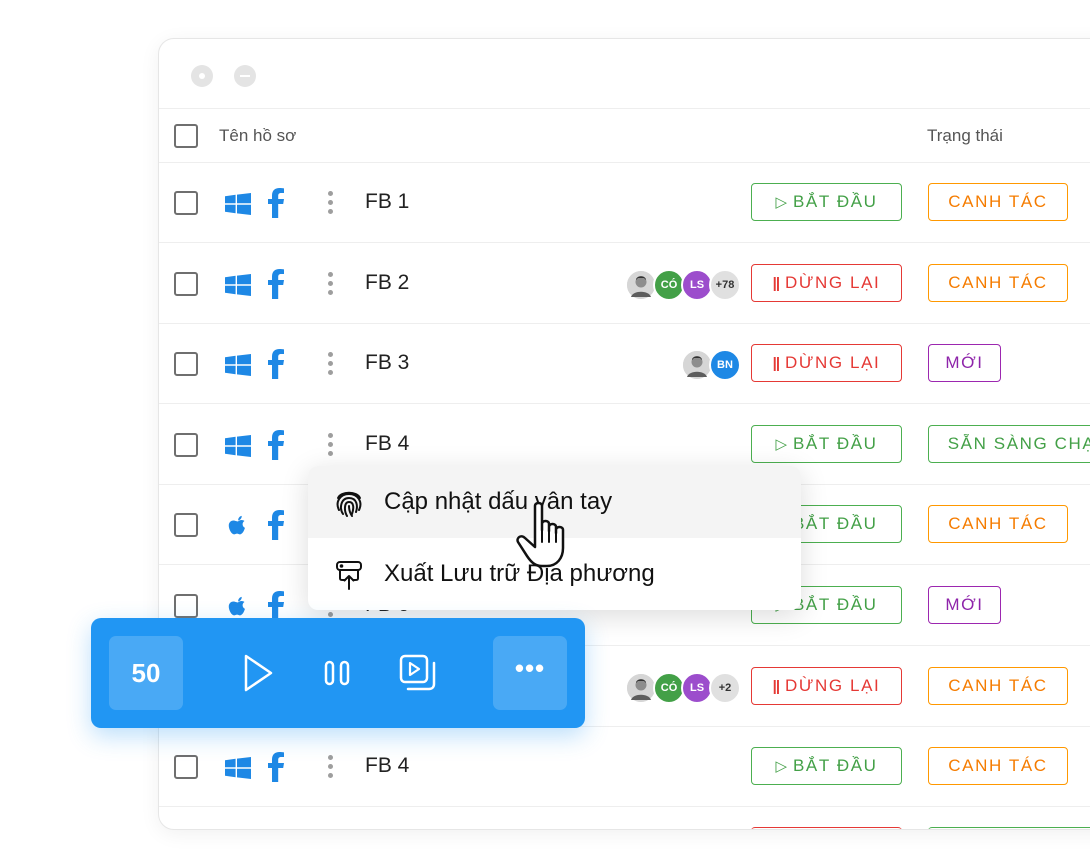 The height and width of the screenshot is (866, 1090). Describe the element at coordinates (498, 501) in the screenshot. I see `menu-item-label: Cập nhật dấu vân tay` at that location.